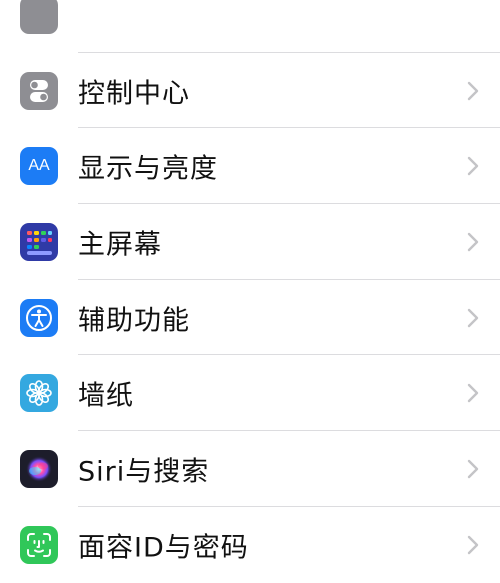 Image resolution: width=500 pixels, height=583 pixels. Describe the element at coordinates (106, 396) in the screenshot. I see `settings-row-label: 墙纸` at that location.